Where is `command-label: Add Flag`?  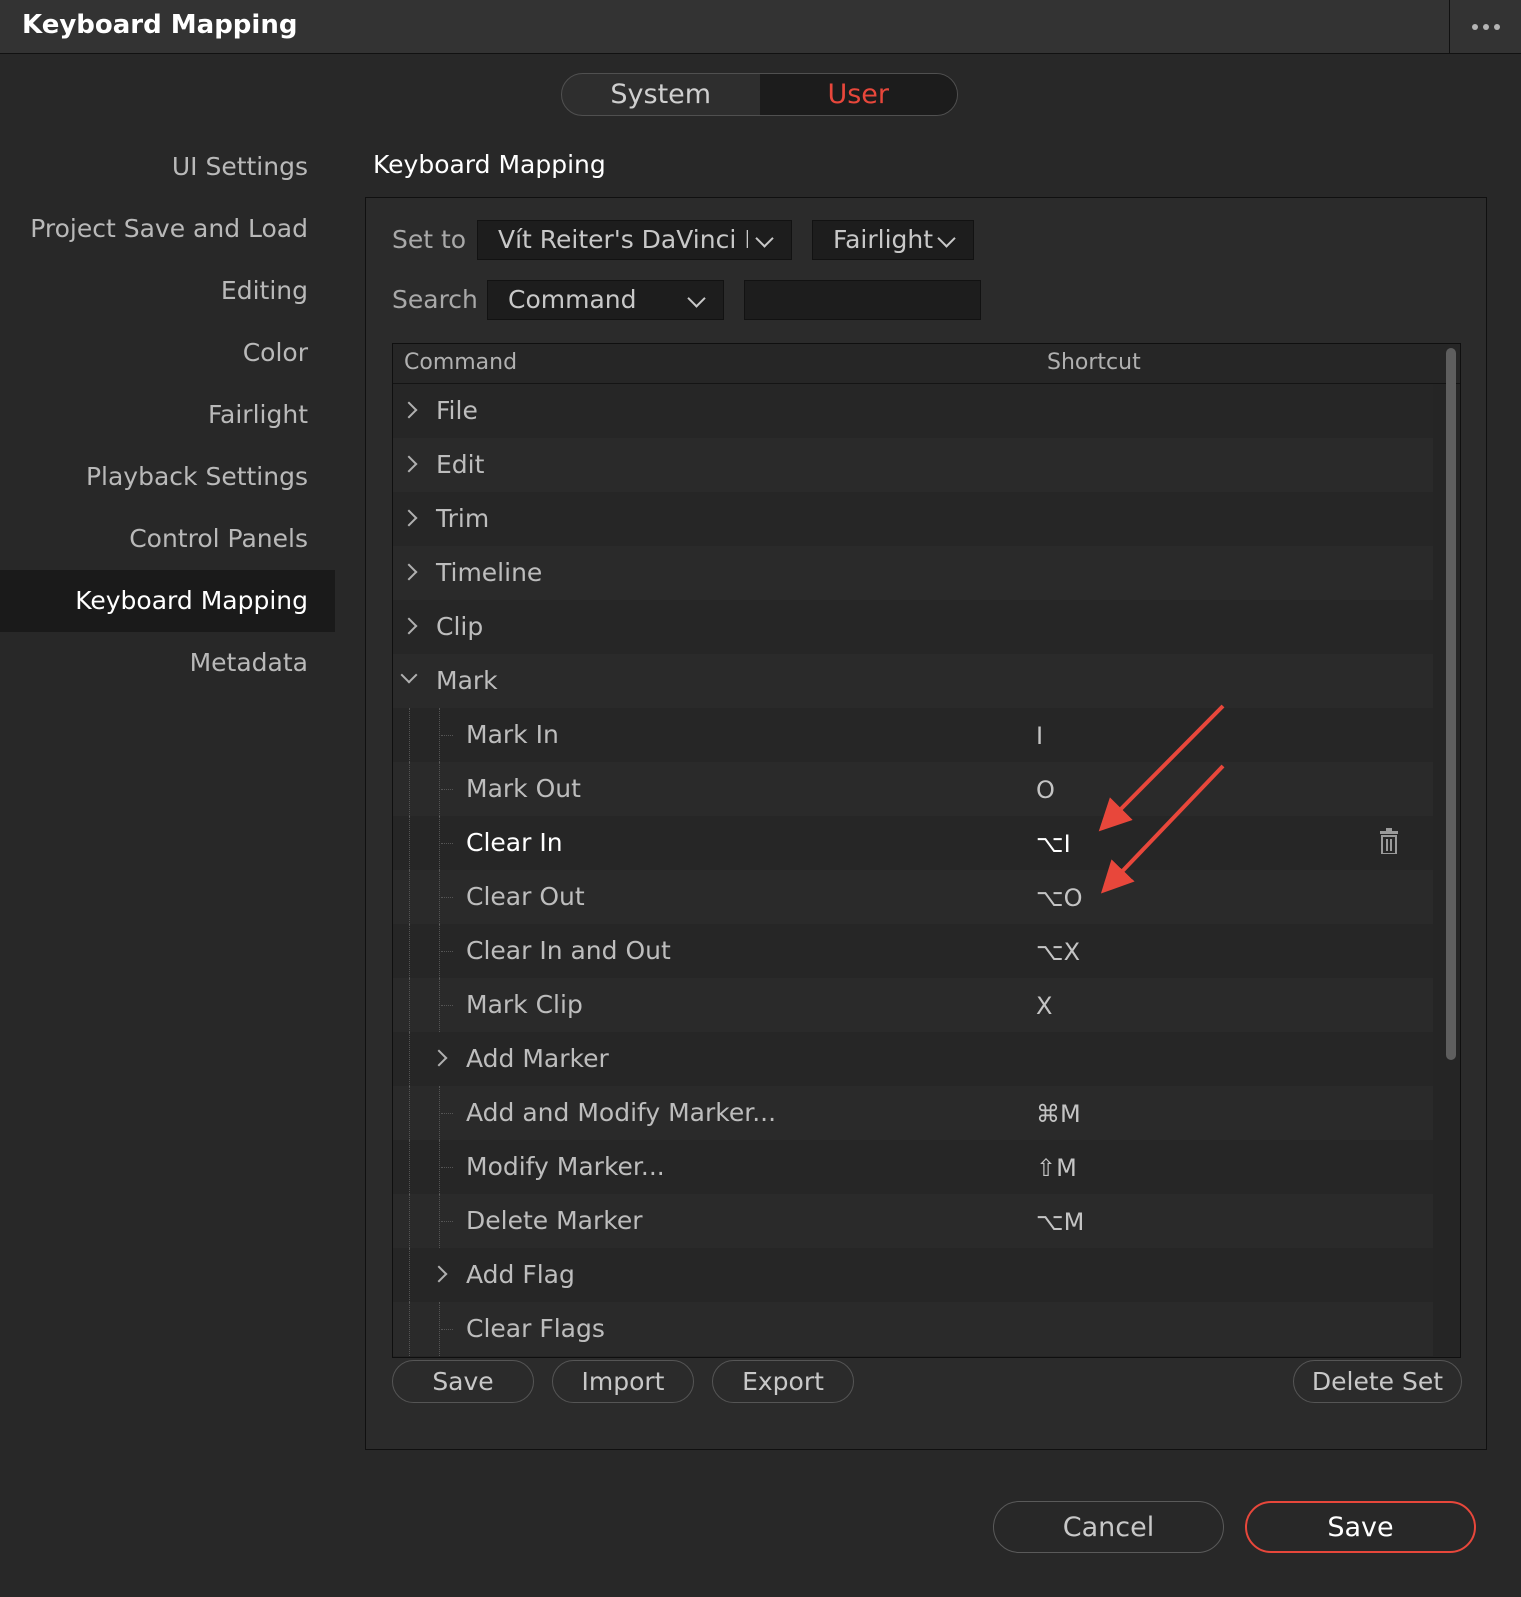
command-label: Add Flag is located at coordinates (520, 1274).